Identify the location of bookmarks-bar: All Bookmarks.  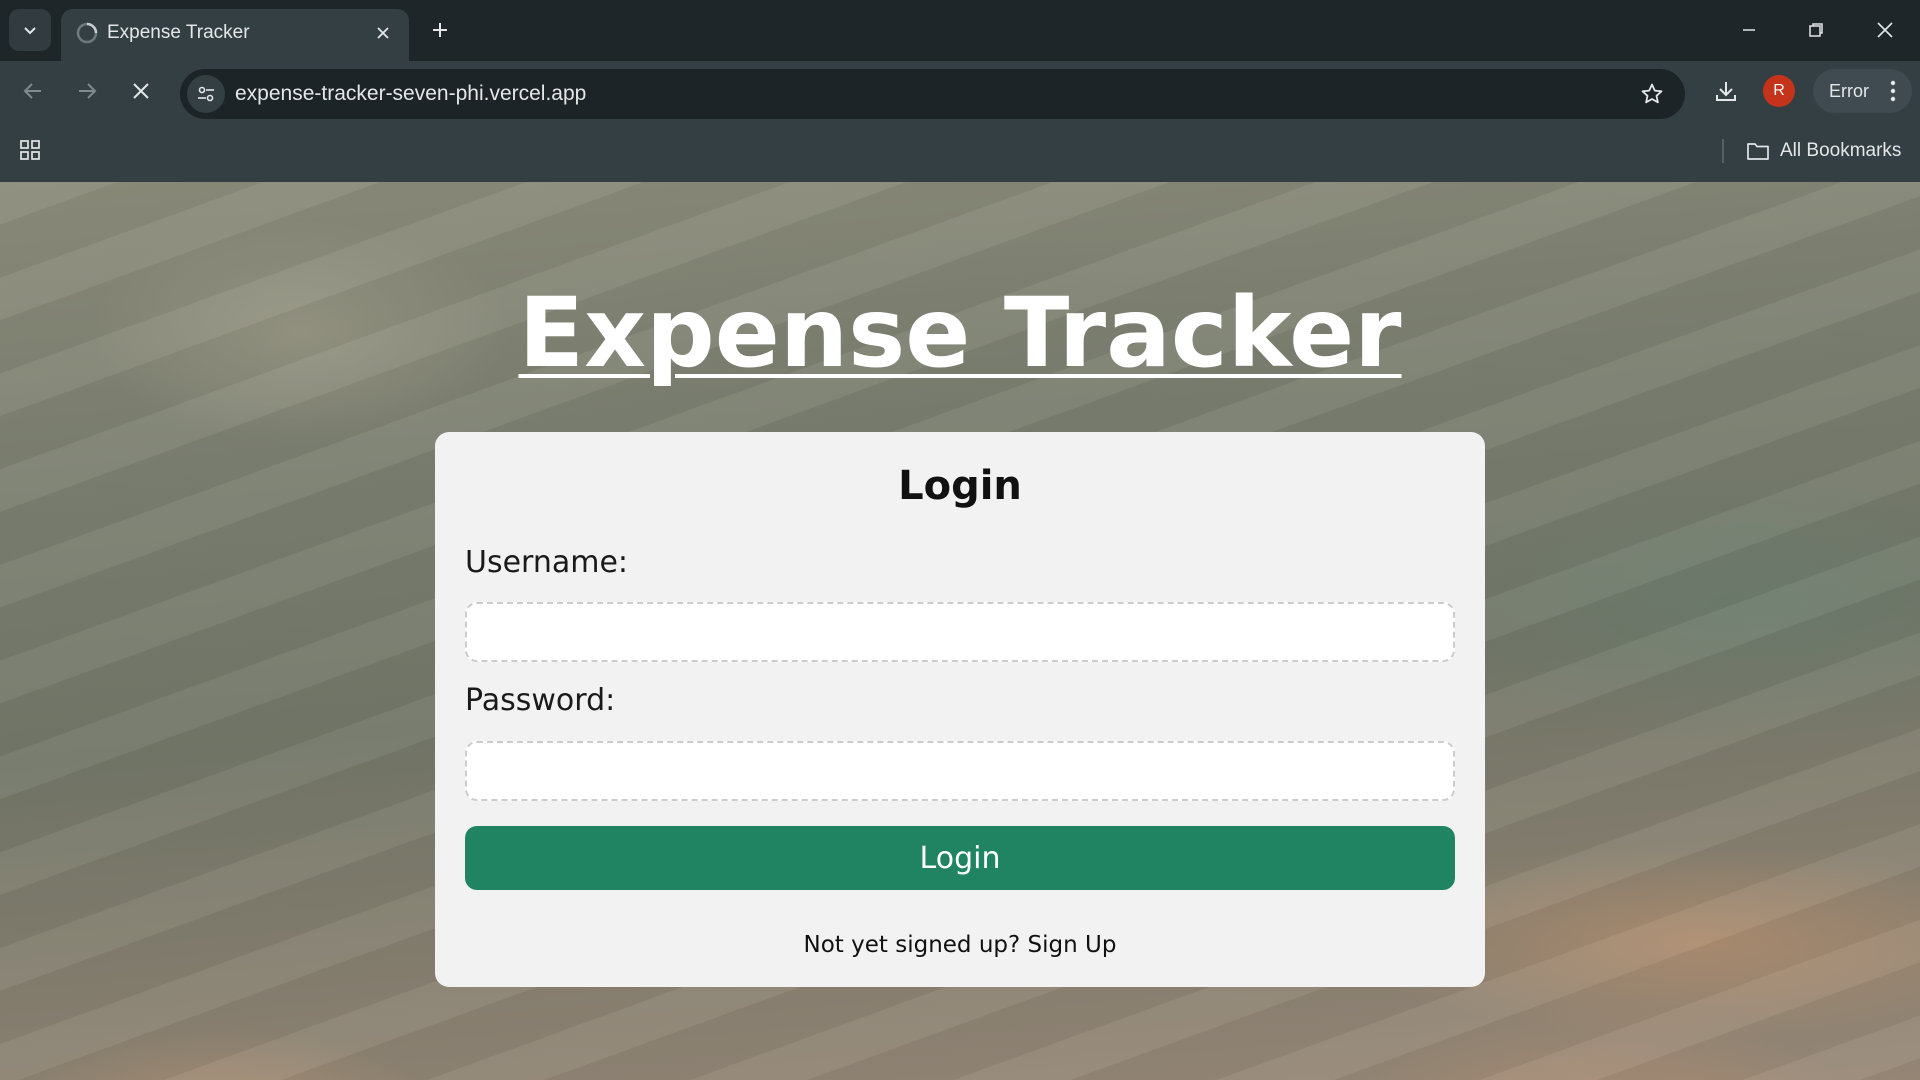
(960, 151).